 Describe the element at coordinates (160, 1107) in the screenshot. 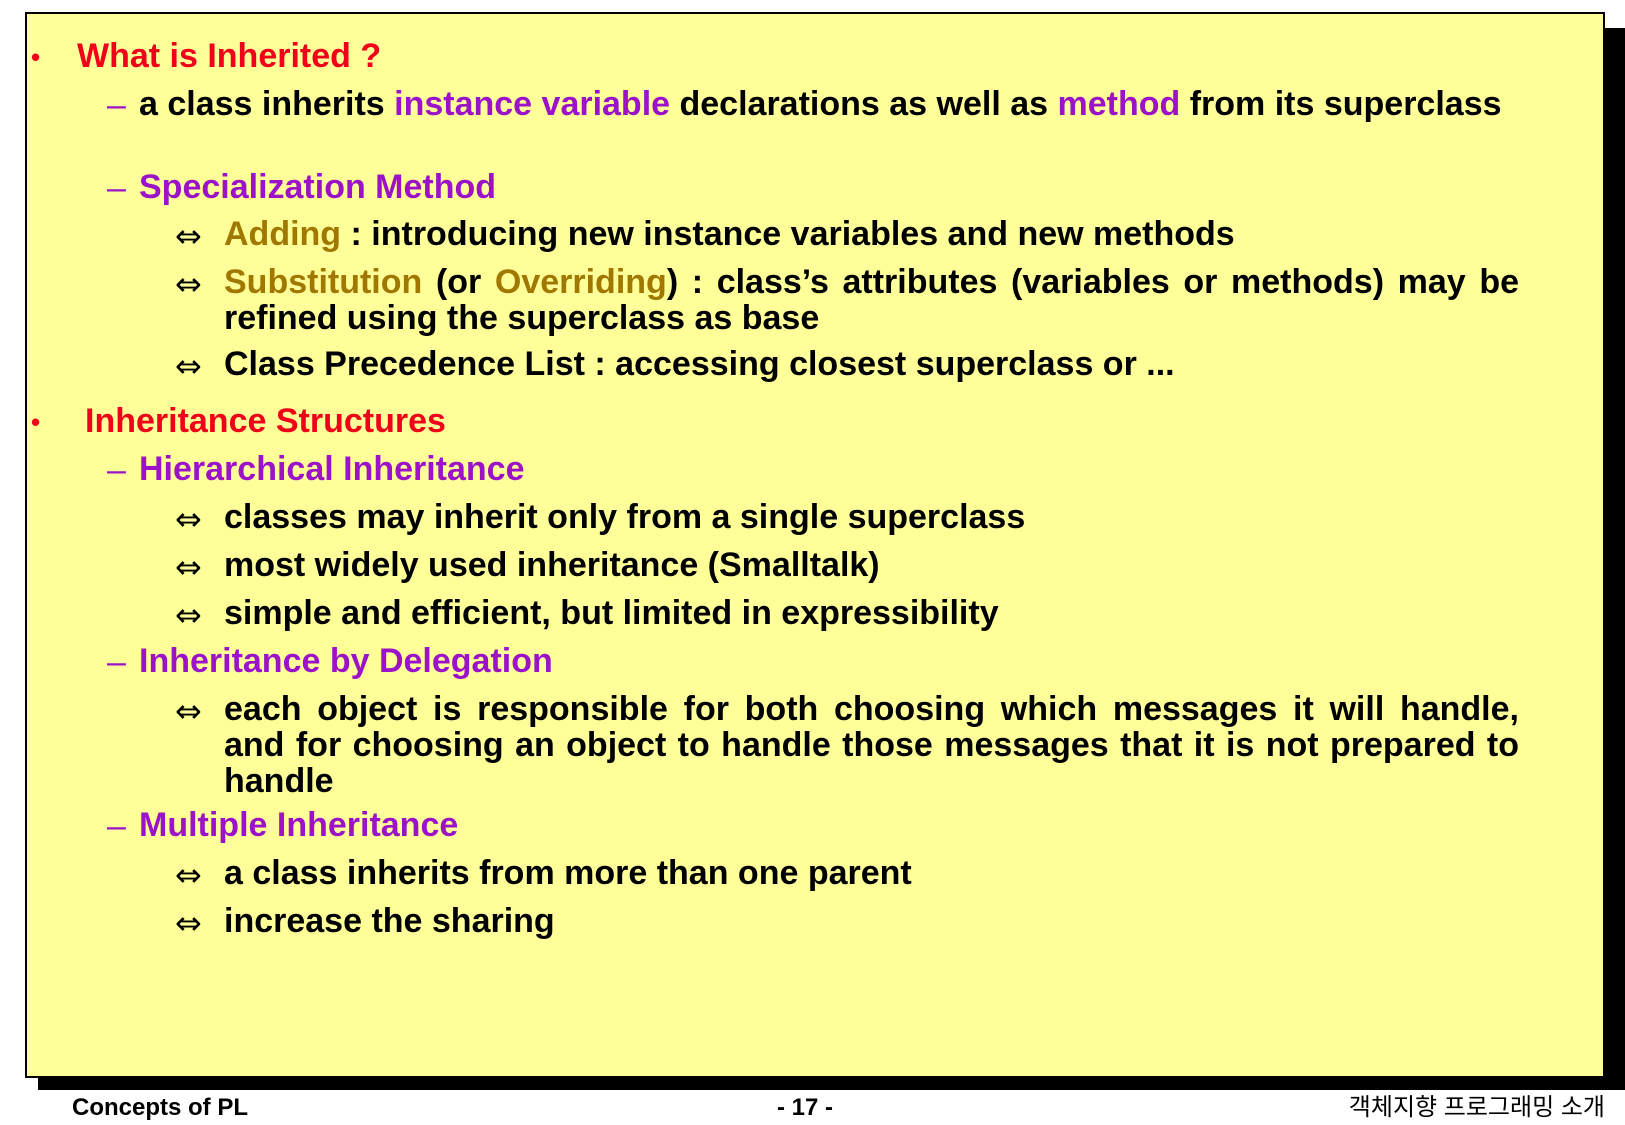

I see `footer-course-title: Concepts of PL` at that location.